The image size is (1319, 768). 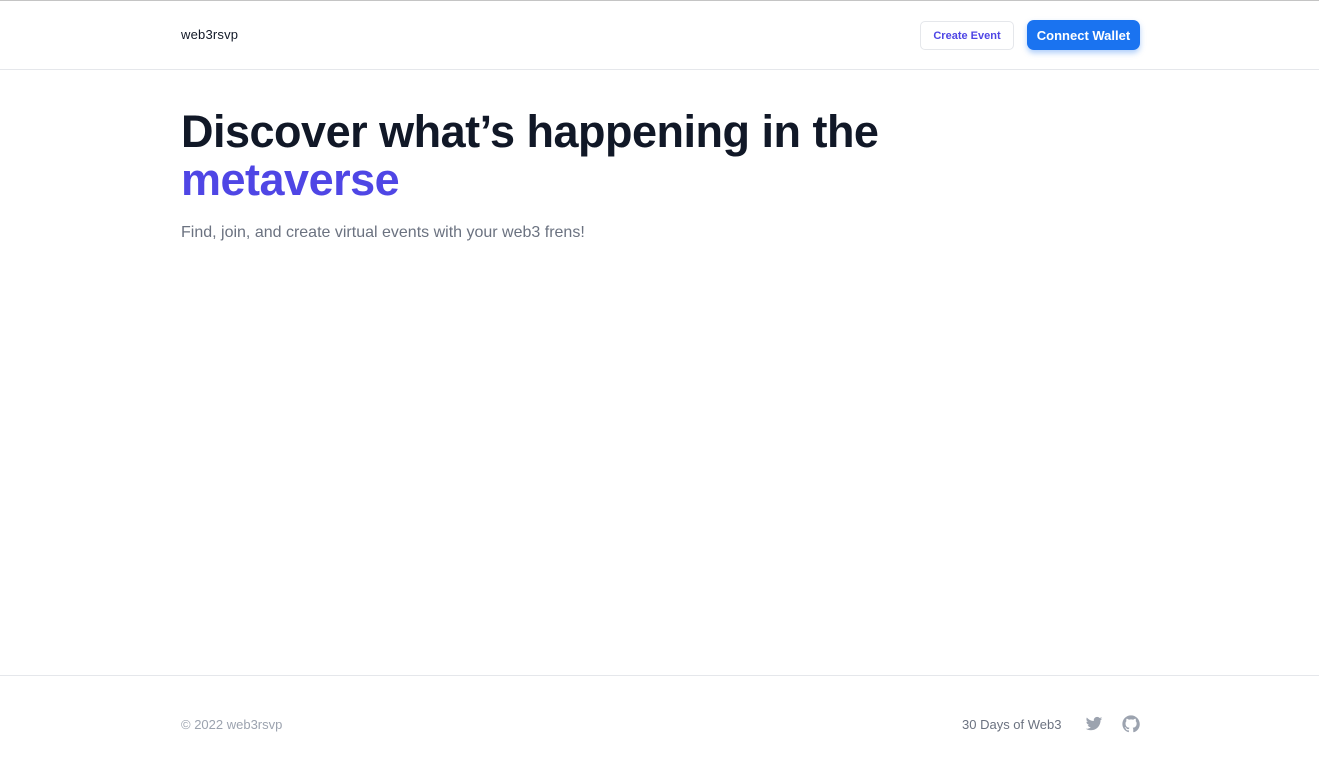 I want to click on thirty-days-link: 30 Days of Web3, so click(x=1011, y=724).